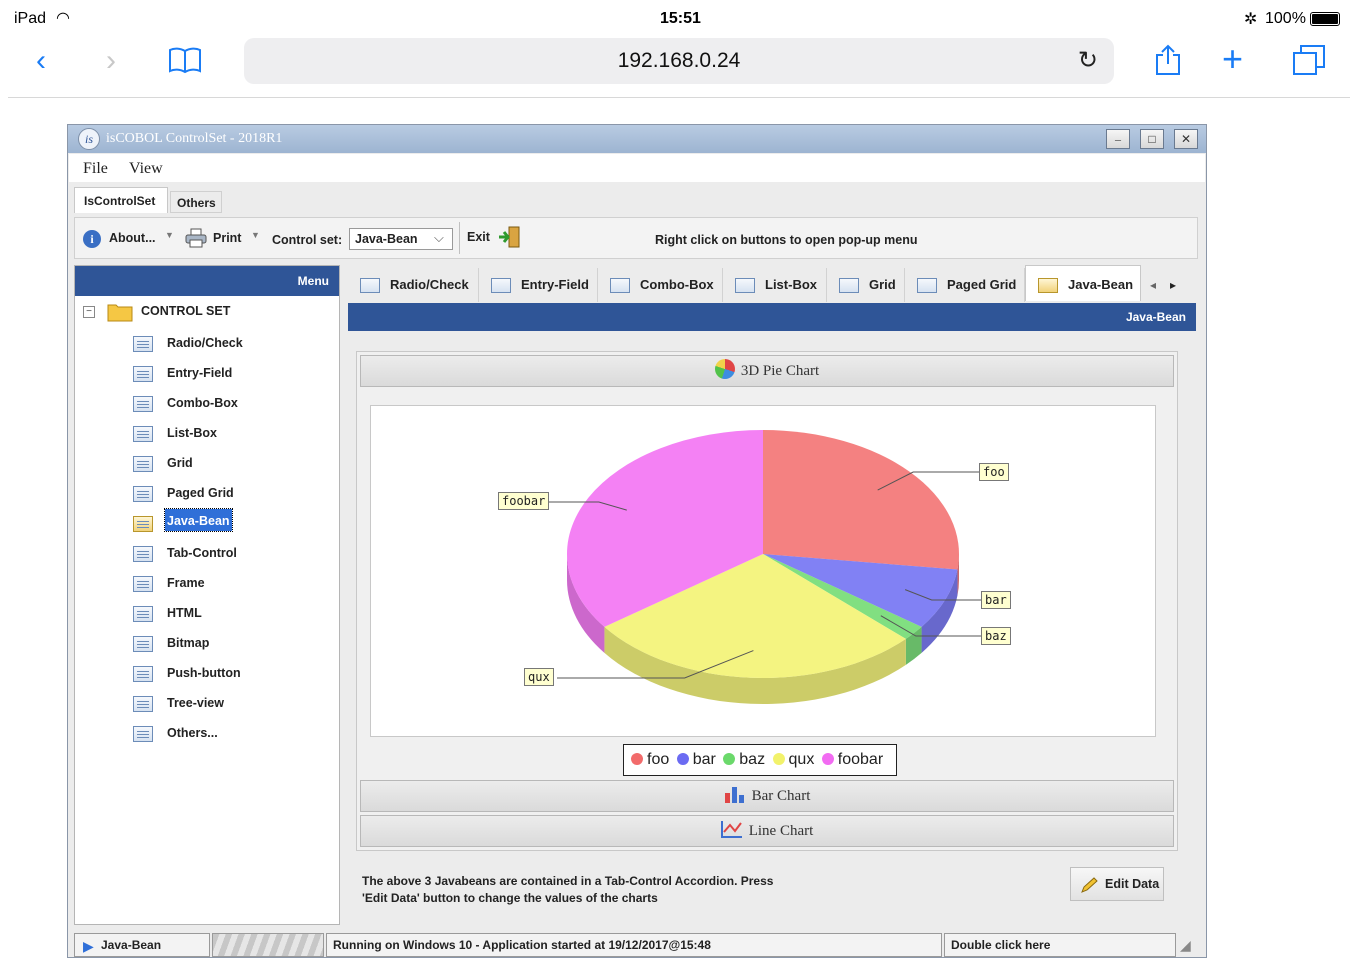  What do you see at coordinates (965, 285) in the screenshot?
I see `tab-paged-grid: Paged Grid` at bounding box center [965, 285].